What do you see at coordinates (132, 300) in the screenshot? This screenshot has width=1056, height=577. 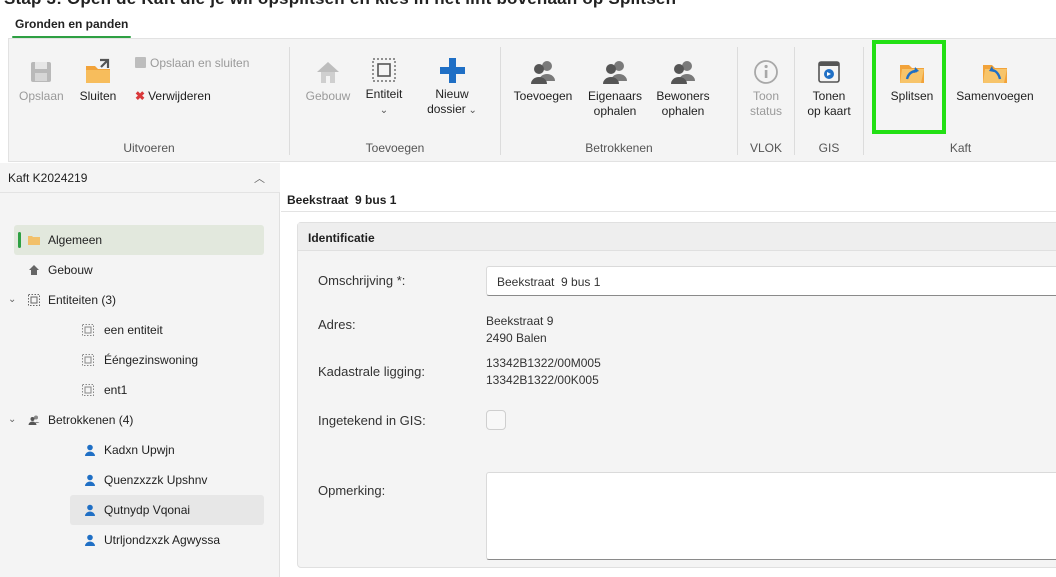 I see `sidebar-item-entiteiten: ⌄ Entiteiten (3)` at bounding box center [132, 300].